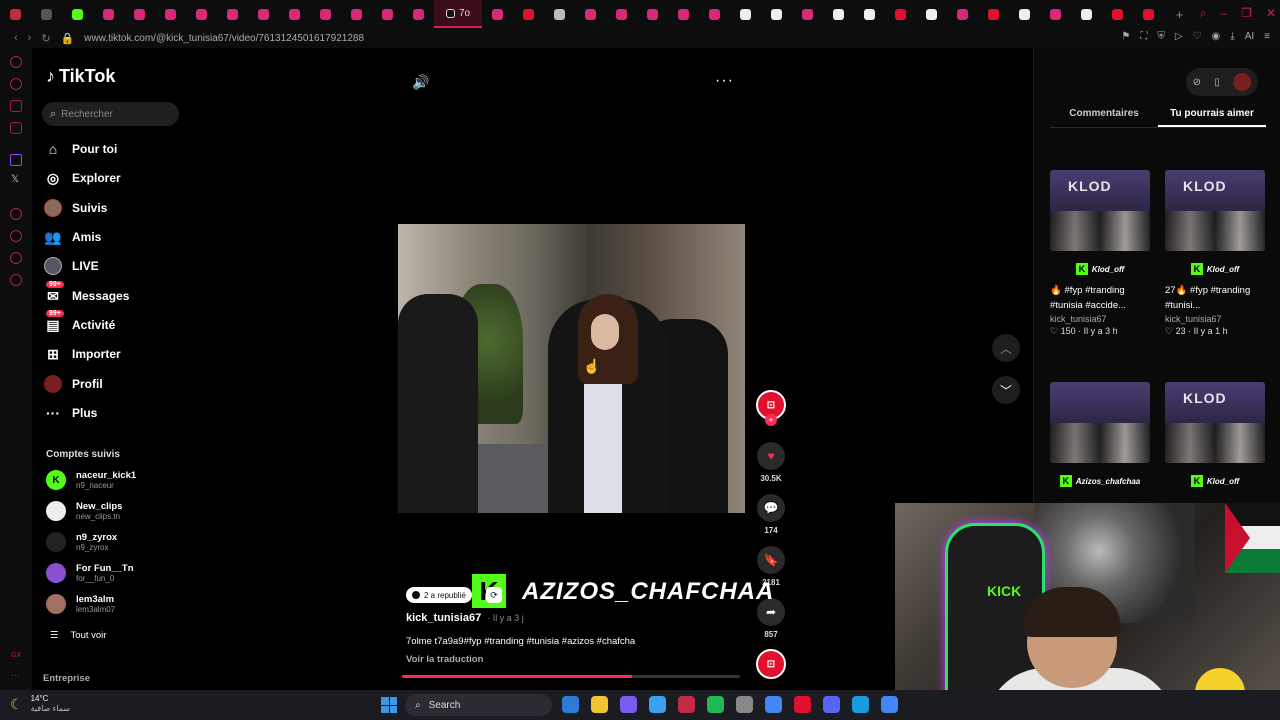  I want to click on sidebar-messenger-icon, so click(16, 106).